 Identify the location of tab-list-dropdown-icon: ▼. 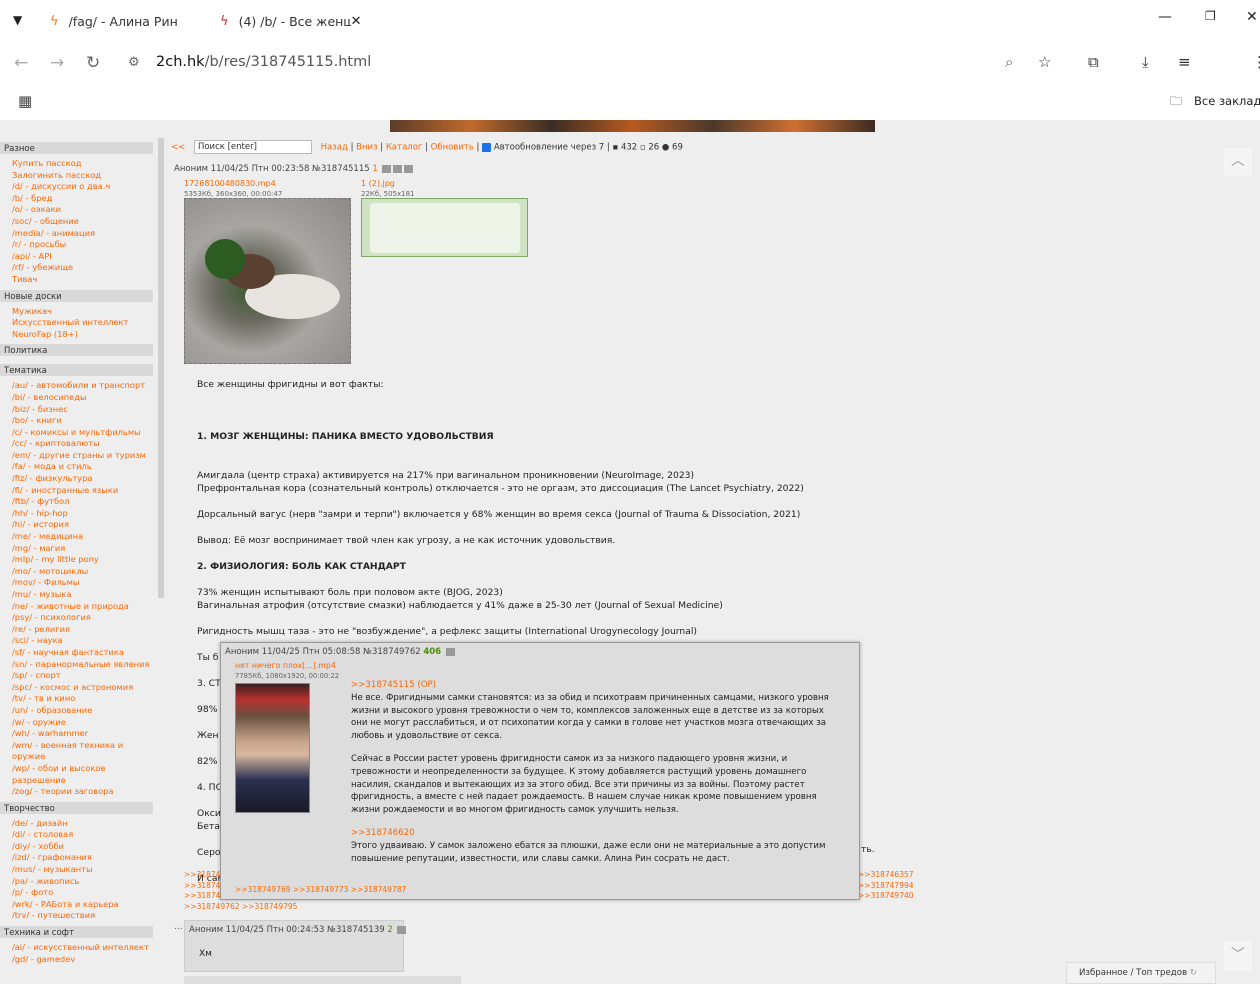
(17, 20).